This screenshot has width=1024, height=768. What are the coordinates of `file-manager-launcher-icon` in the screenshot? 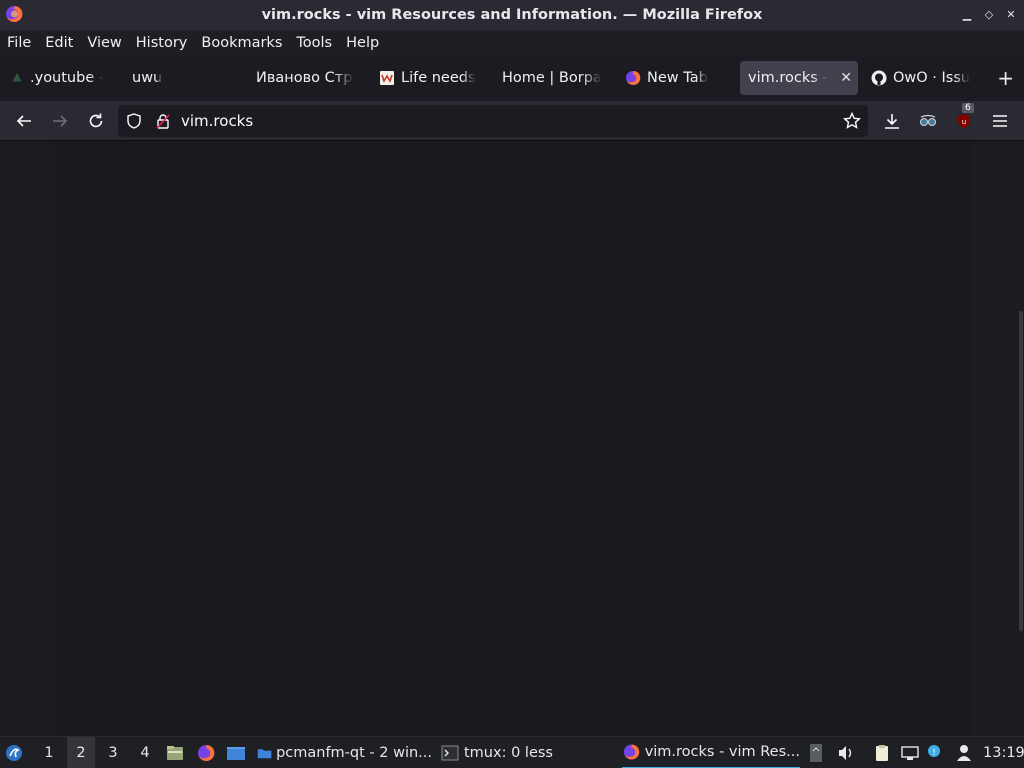 It's located at (175, 752).